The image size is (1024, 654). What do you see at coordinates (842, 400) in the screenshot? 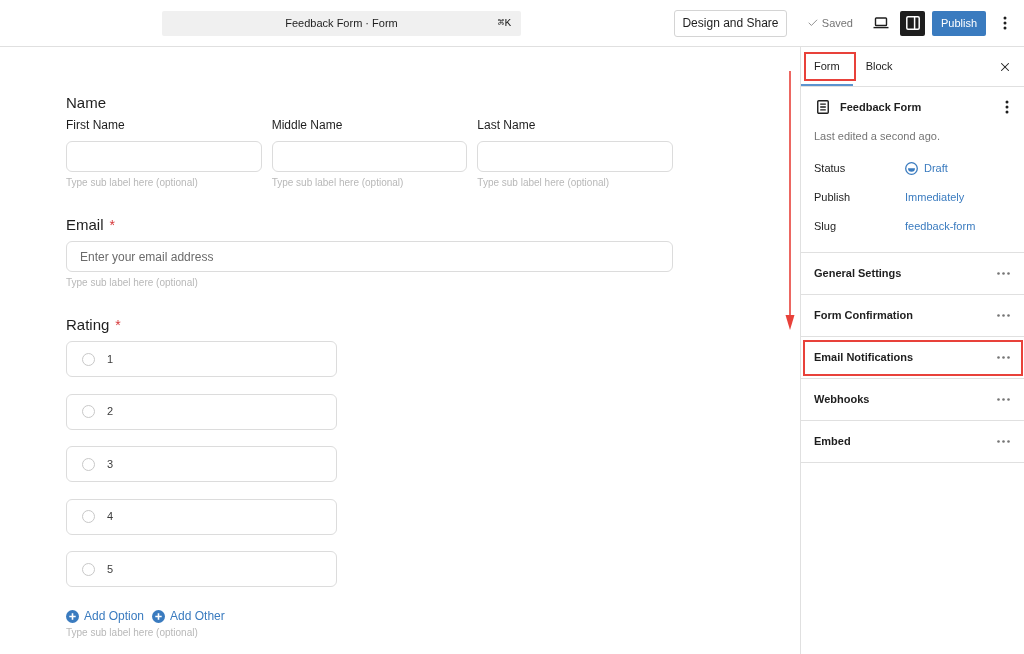
I see `section-title: Webhooks` at bounding box center [842, 400].